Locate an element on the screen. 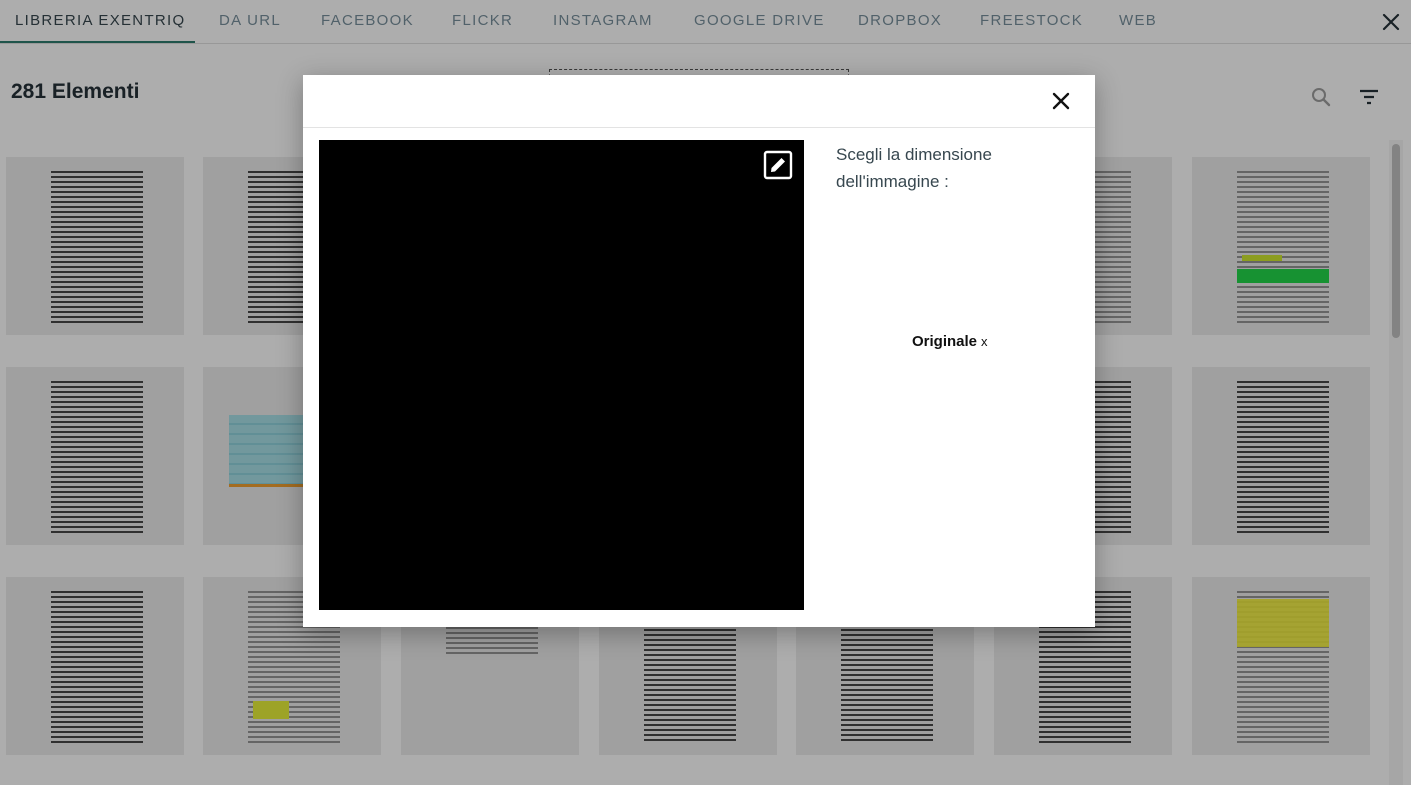 Image resolution: width=1411 pixels, height=785 pixels. size-option-originale: Originale x is located at coordinates (950, 341).